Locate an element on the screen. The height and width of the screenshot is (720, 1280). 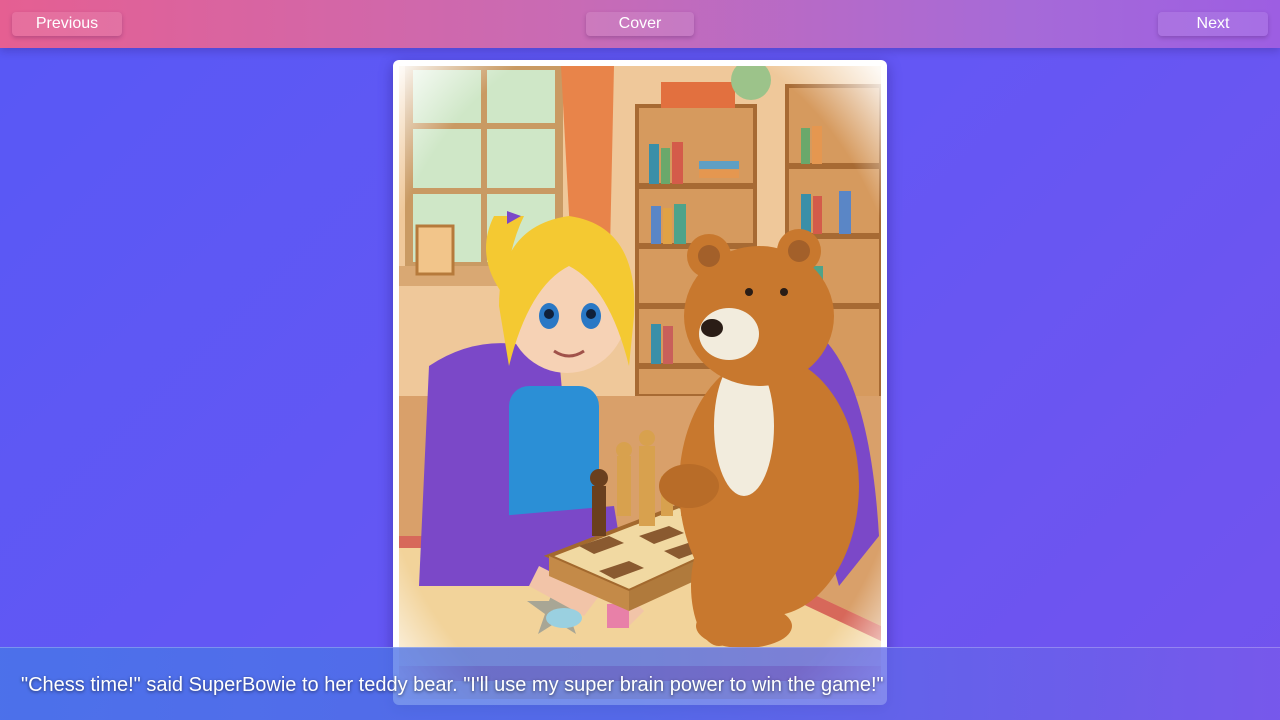
top-navigation-bar: Previous Cover Next is located at coordinates (640, 24).